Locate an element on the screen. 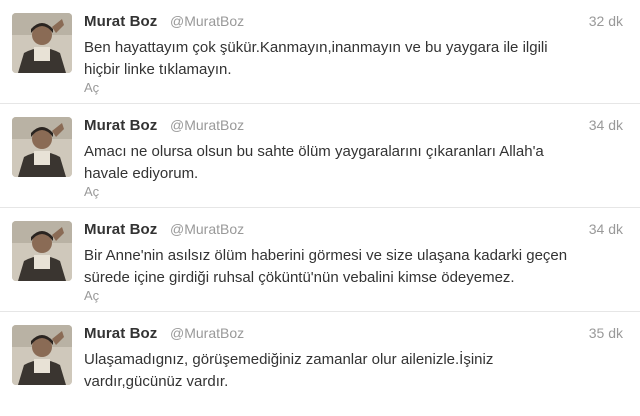 The width and height of the screenshot is (640, 416). tweet-timestamp: 32 dk is located at coordinates (606, 21).